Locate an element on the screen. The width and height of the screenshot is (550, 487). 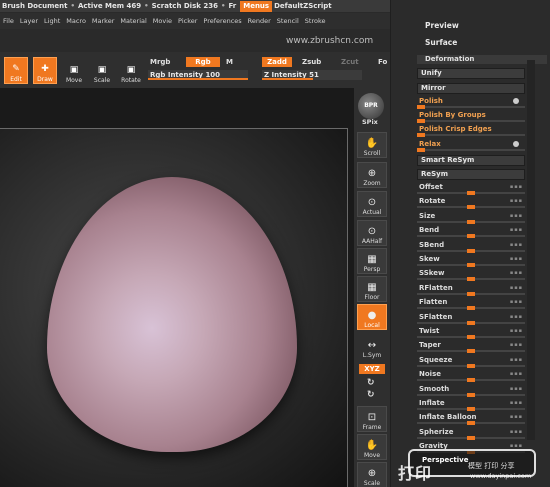
deform-slider-bend: Bend ▪▪▪ is located at coordinates (471, 232).